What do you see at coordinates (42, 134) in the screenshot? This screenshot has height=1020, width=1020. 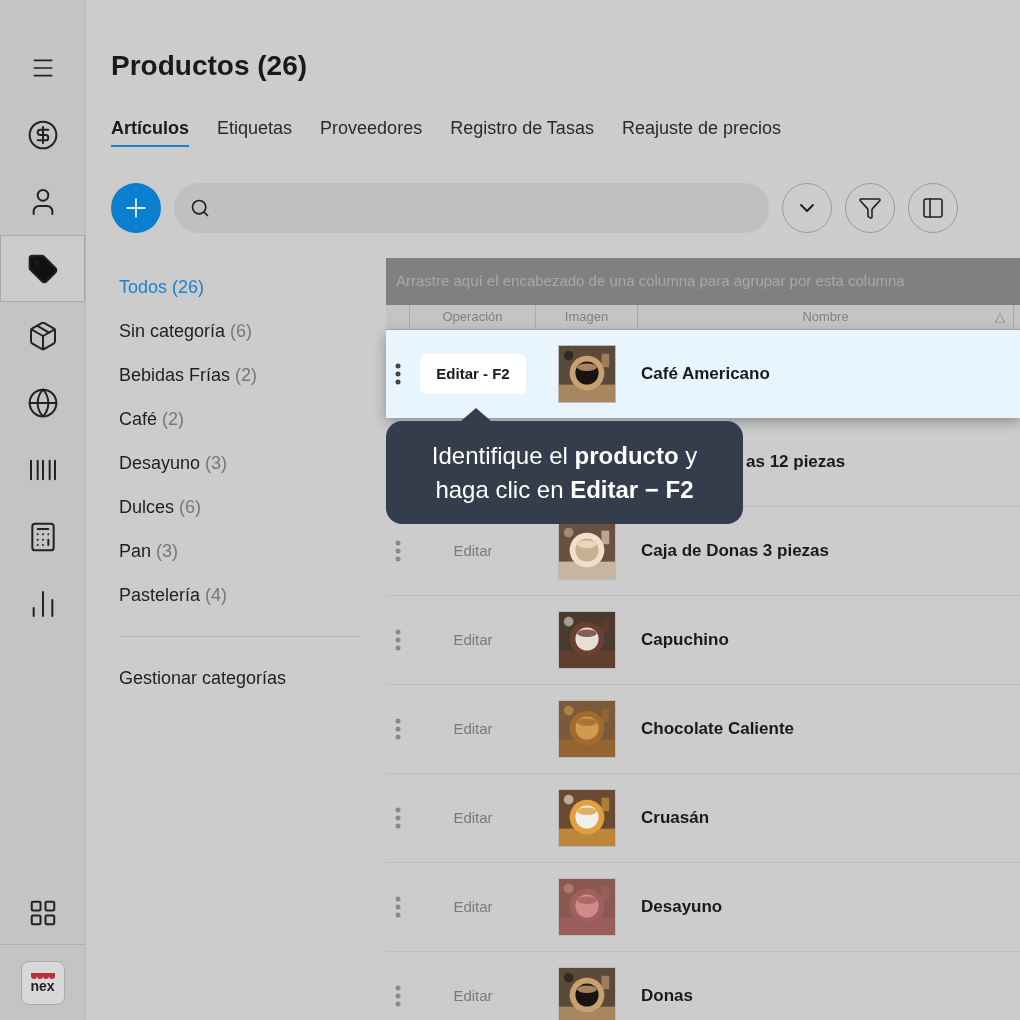 I see `dollar-icon` at bounding box center [42, 134].